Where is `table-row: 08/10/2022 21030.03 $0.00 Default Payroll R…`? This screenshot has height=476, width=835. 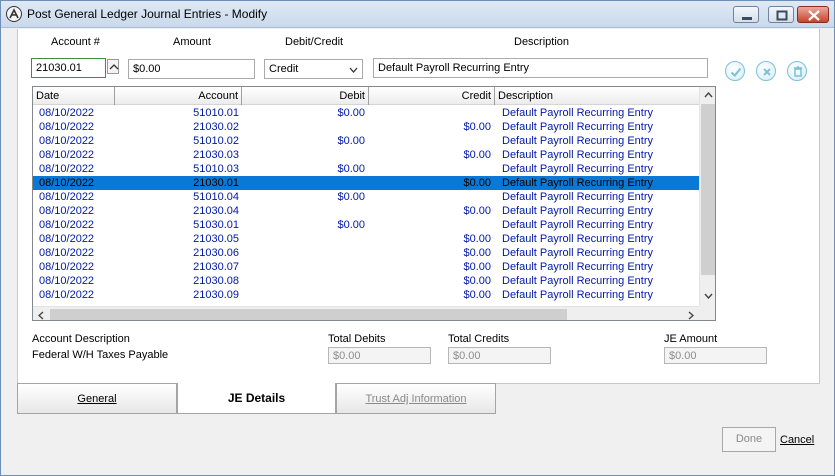 table-row: 08/10/2022 21030.03 $0.00 Default Payroll R… is located at coordinates (366, 155).